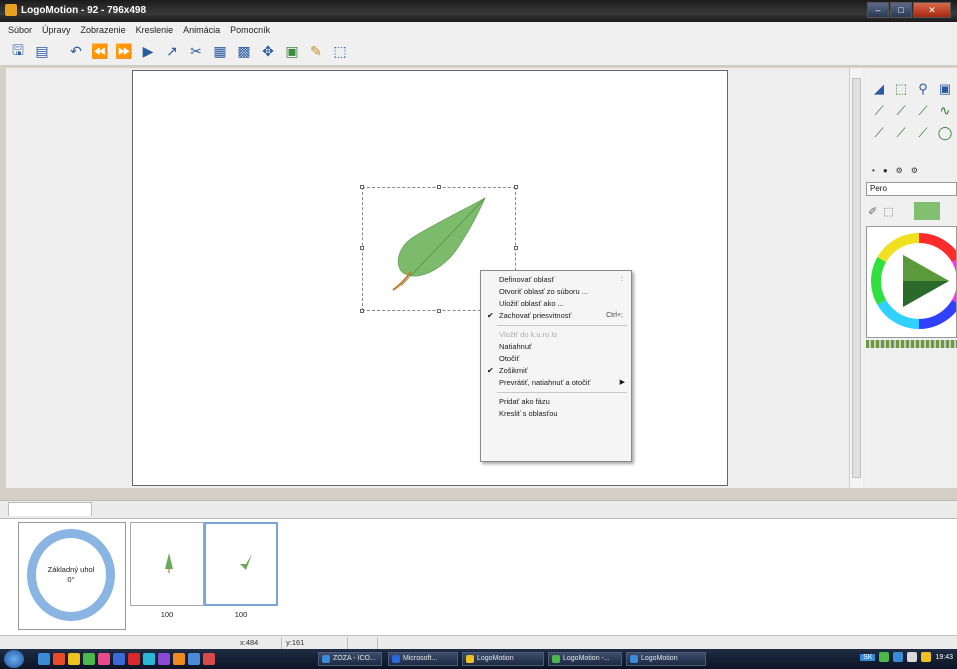  I want to click on move-icon: ✥, so click(268, 52).